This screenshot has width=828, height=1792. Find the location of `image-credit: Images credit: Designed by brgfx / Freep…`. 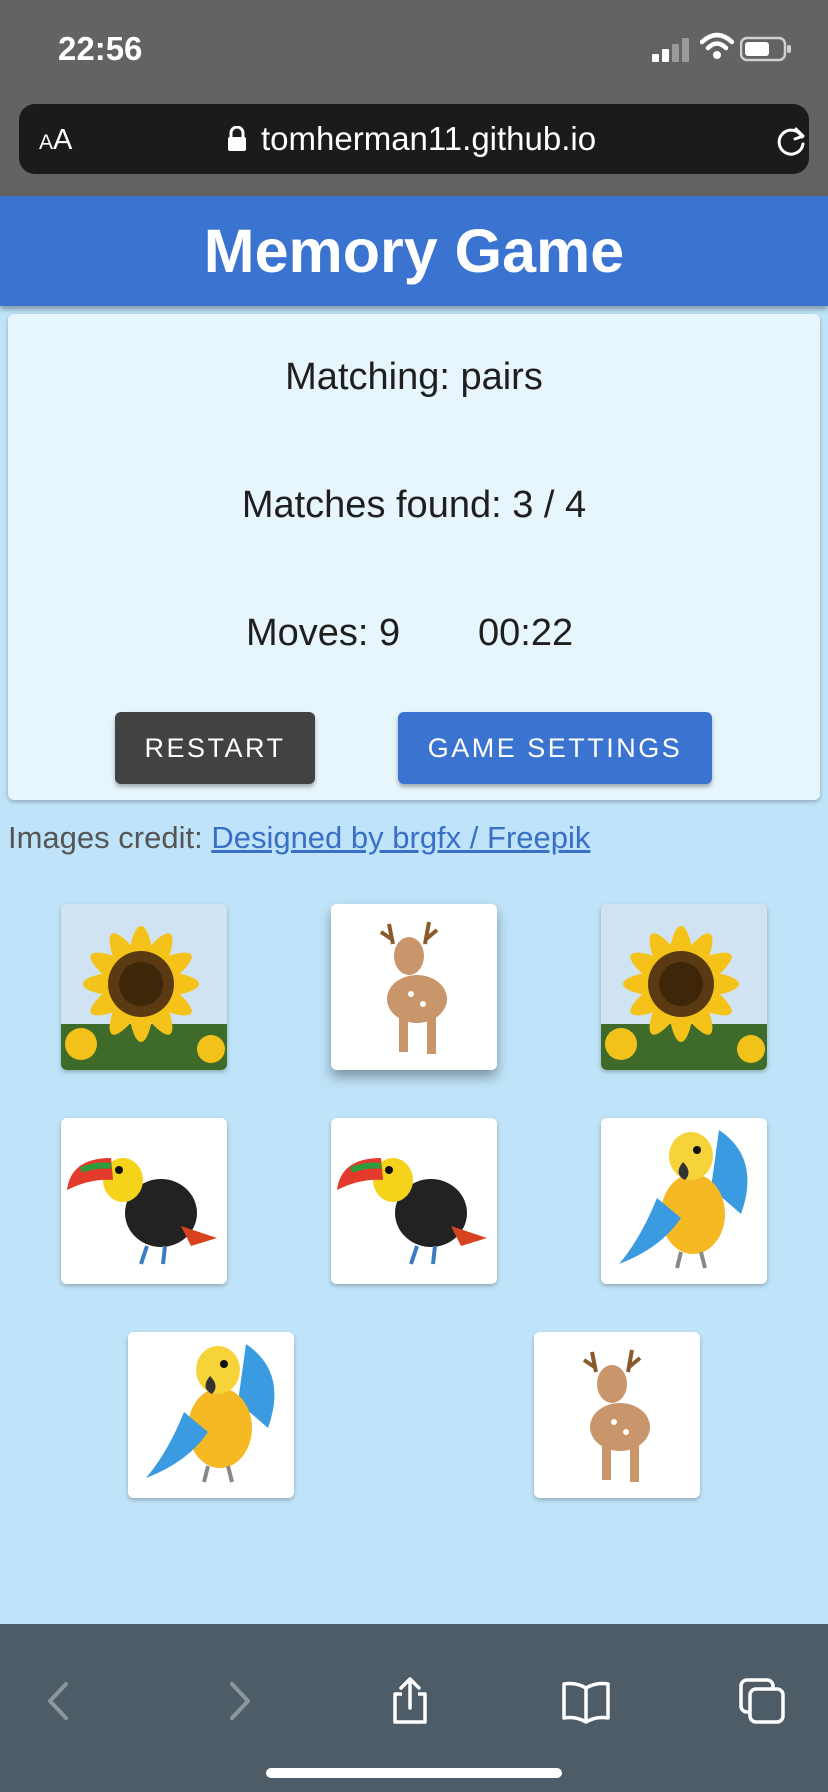

image-credit: Images credit: Designed by brgfx / Freep… is located at coordinates (299, 838).